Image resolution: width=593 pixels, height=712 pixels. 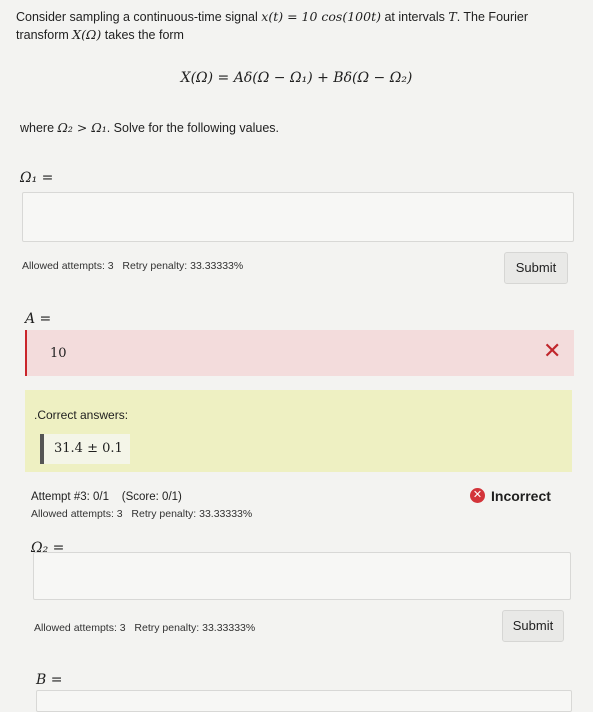 What do you see at coordinates (302, 576) in the screenshot?
I see `omega2-input` at bounding box center [302, 576].